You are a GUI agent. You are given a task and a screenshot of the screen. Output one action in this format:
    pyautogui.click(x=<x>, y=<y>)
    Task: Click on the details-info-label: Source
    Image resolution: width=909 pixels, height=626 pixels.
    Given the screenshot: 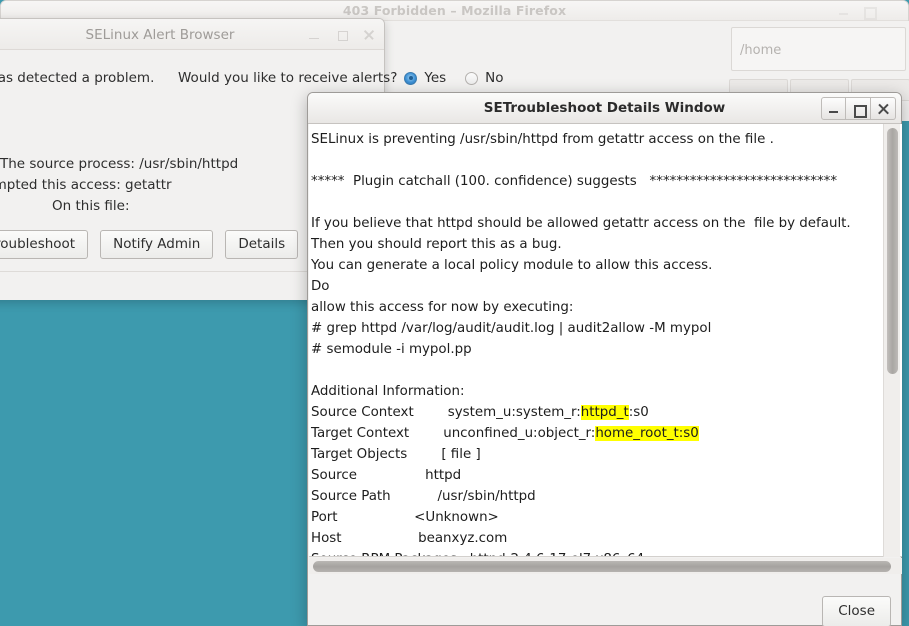 What is the action you would take?
    pyautogui.click(x=368, y=475)
    